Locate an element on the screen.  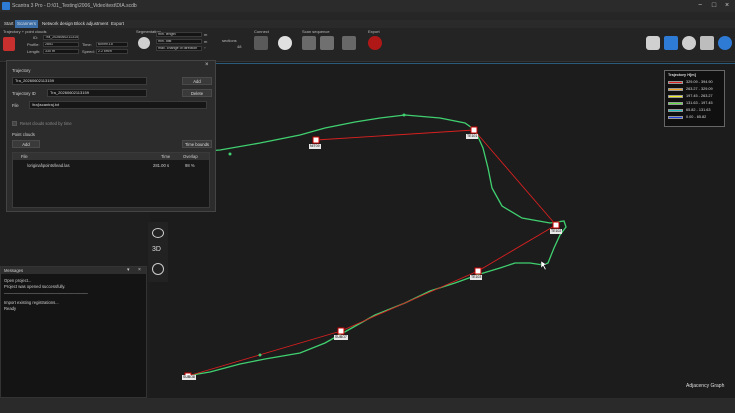
file-label: File is located at coordinates (15, 105).